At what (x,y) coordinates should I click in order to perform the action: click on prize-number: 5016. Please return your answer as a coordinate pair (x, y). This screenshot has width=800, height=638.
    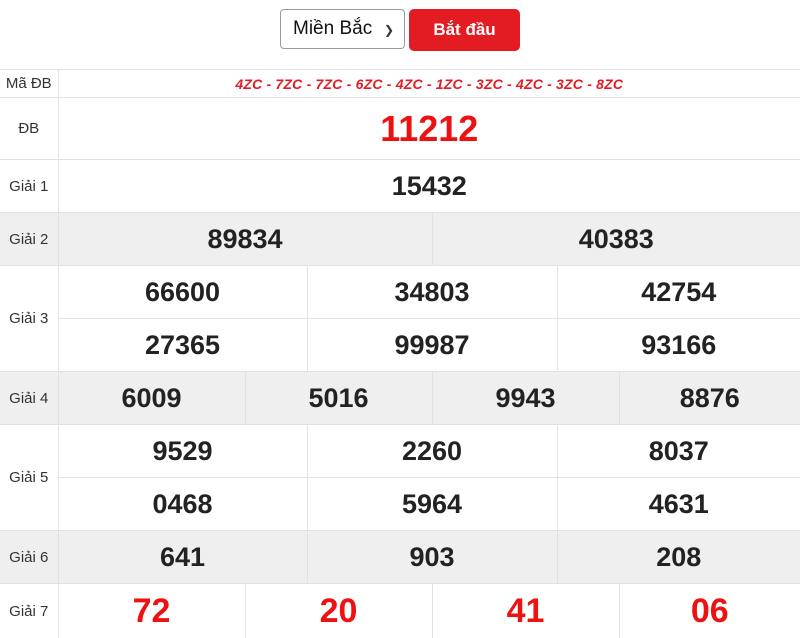
    Looking at the image, I should click on (338, 398).